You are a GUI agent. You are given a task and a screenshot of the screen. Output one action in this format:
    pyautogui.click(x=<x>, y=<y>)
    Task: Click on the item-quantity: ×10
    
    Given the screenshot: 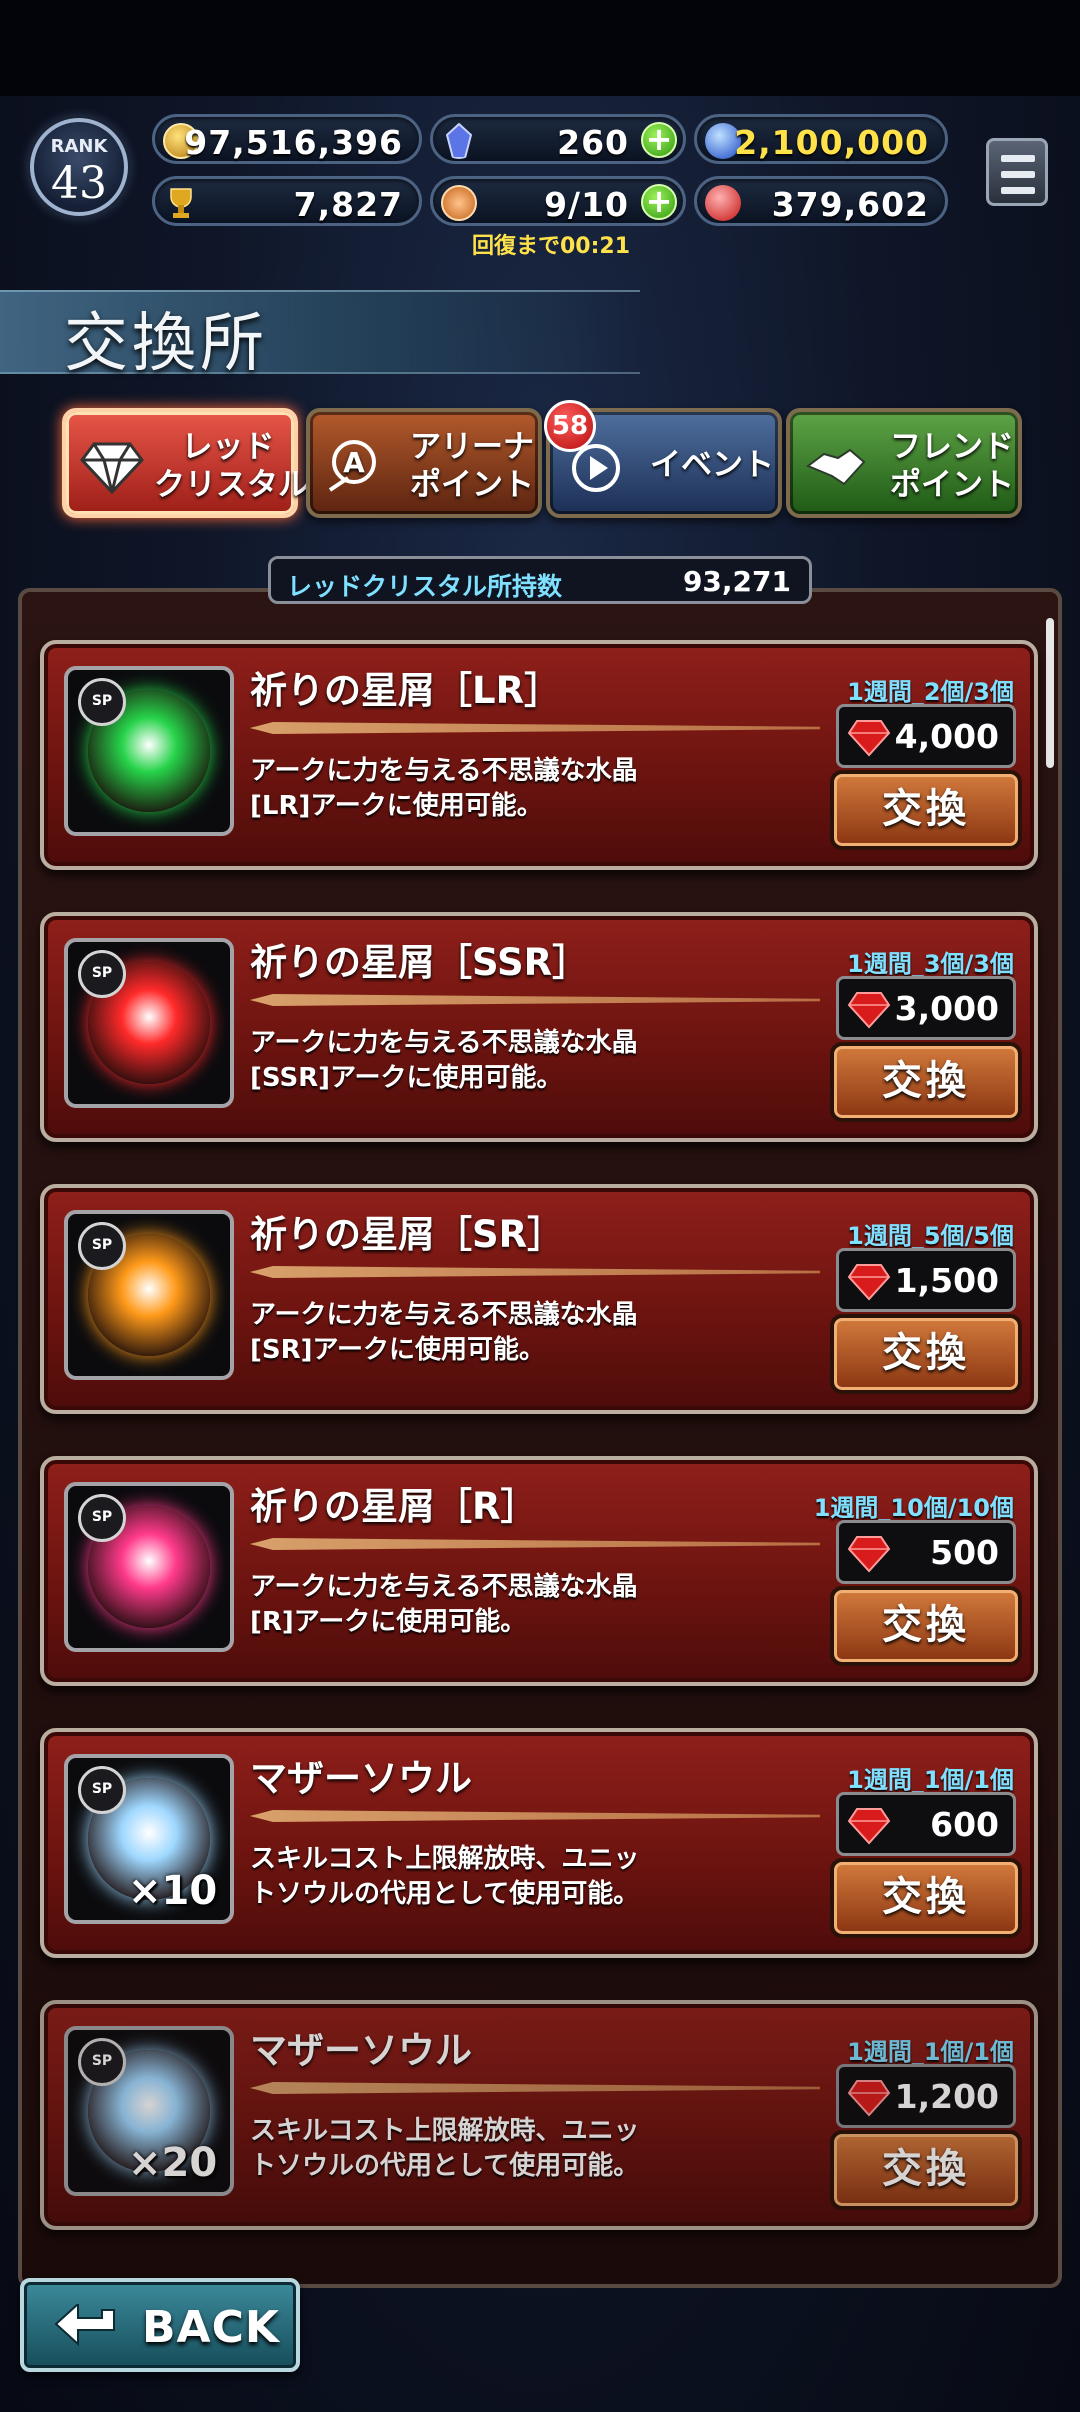 What is the action you would take?
    pyautogui.click(x=173, y=1891)
    